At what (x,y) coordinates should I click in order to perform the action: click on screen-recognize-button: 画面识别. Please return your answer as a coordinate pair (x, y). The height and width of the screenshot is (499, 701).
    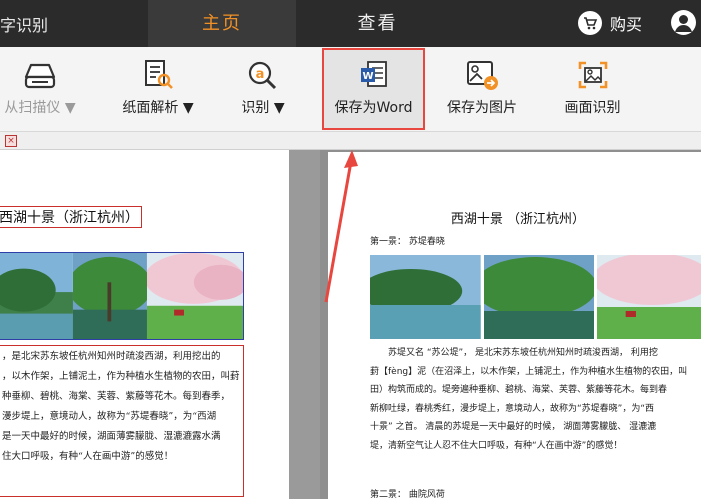
    Looking at the image, I should click on (592, 89).